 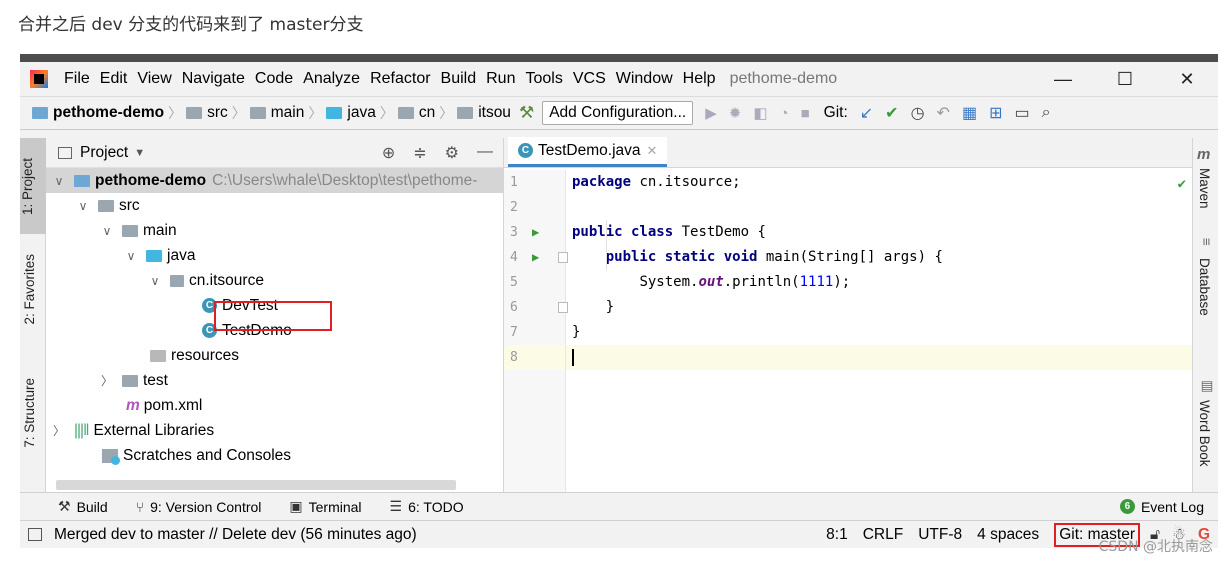 What do you see at coordinates (681, 257) in the screenshot?
I see `keyword: public static void` at bounding box center [681, 257].